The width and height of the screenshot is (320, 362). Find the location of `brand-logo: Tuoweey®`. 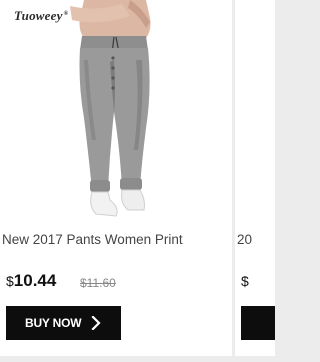

brand-logo: Tuoweey® is located at coordinates (41, 15).